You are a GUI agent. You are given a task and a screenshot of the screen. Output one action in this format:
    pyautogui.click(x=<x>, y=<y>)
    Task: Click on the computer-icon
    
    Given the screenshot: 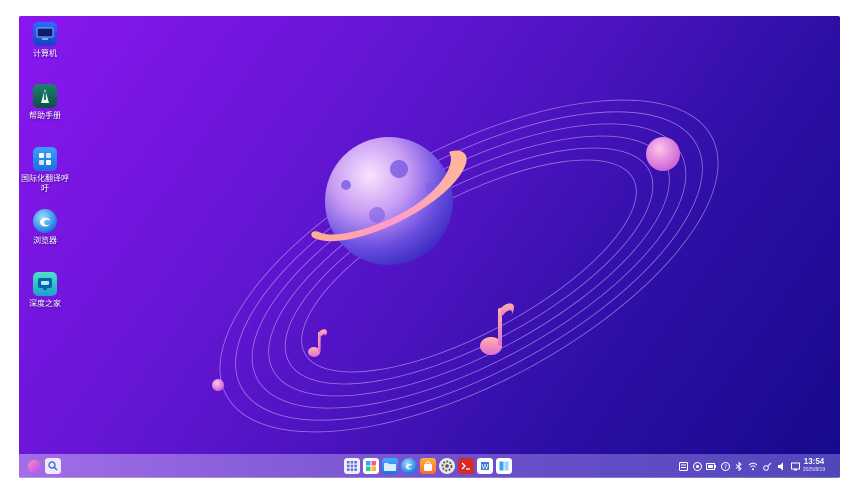 What is the action you would take?
    pyautogui.click(x=45, y=34)
    